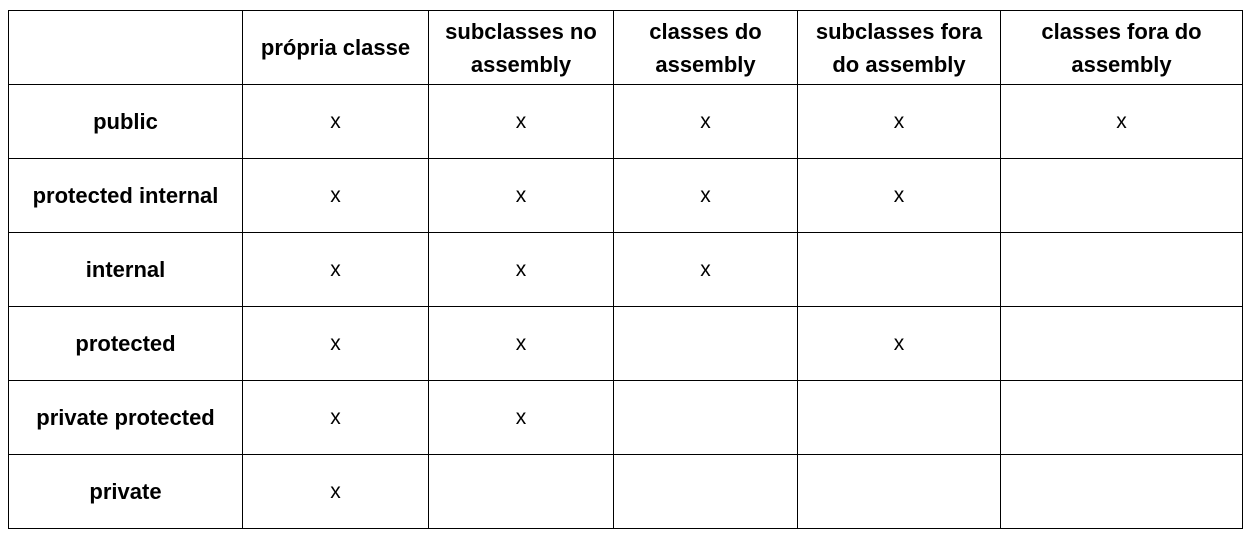  I want to click on row-header-public: public, so click(125, 121).